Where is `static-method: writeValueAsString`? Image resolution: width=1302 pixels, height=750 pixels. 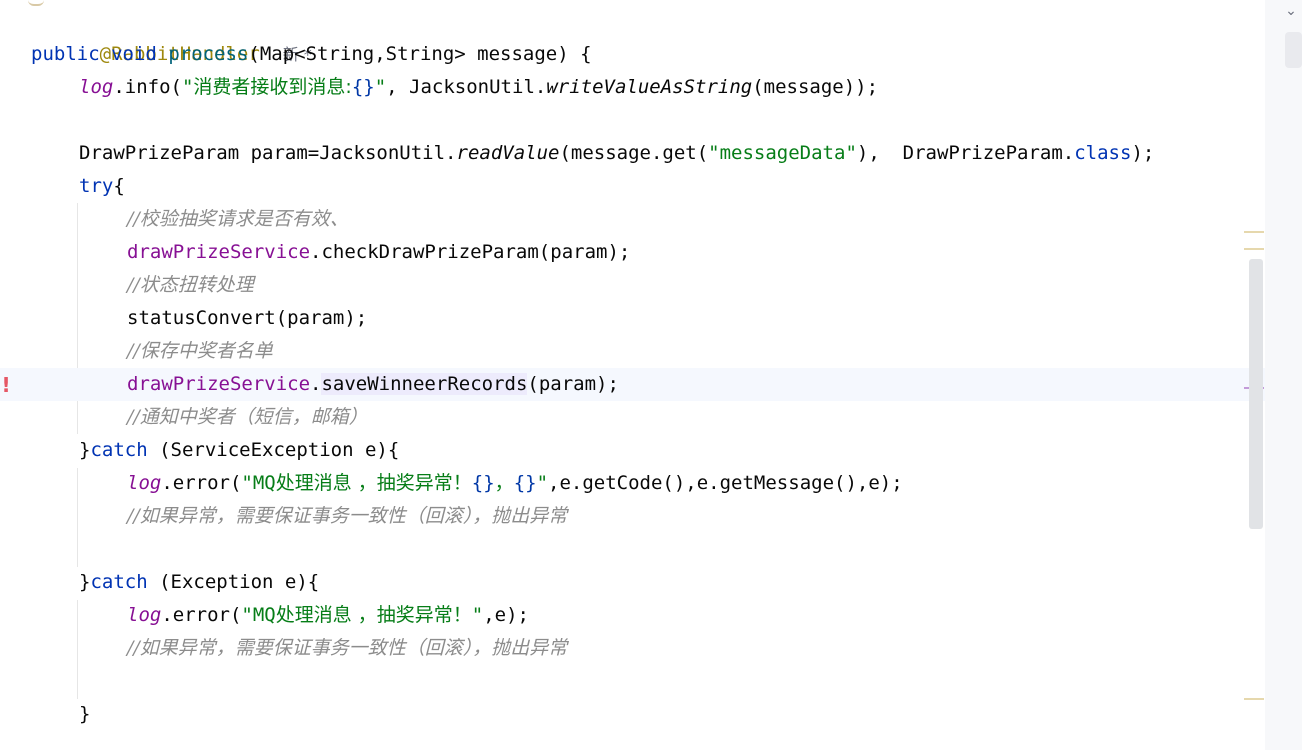 static-method: writeValueAsString is located at coordinates (649, 87).